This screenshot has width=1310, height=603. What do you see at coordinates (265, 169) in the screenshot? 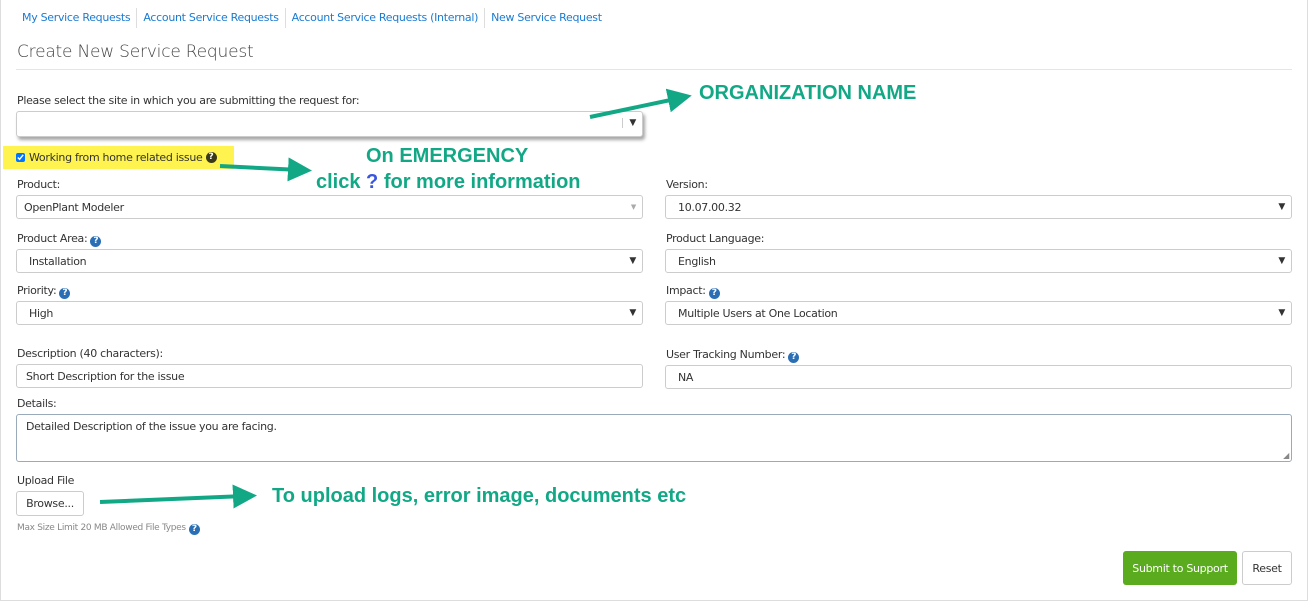
I see `arrow-emergency` at bounding box center [265, 169].